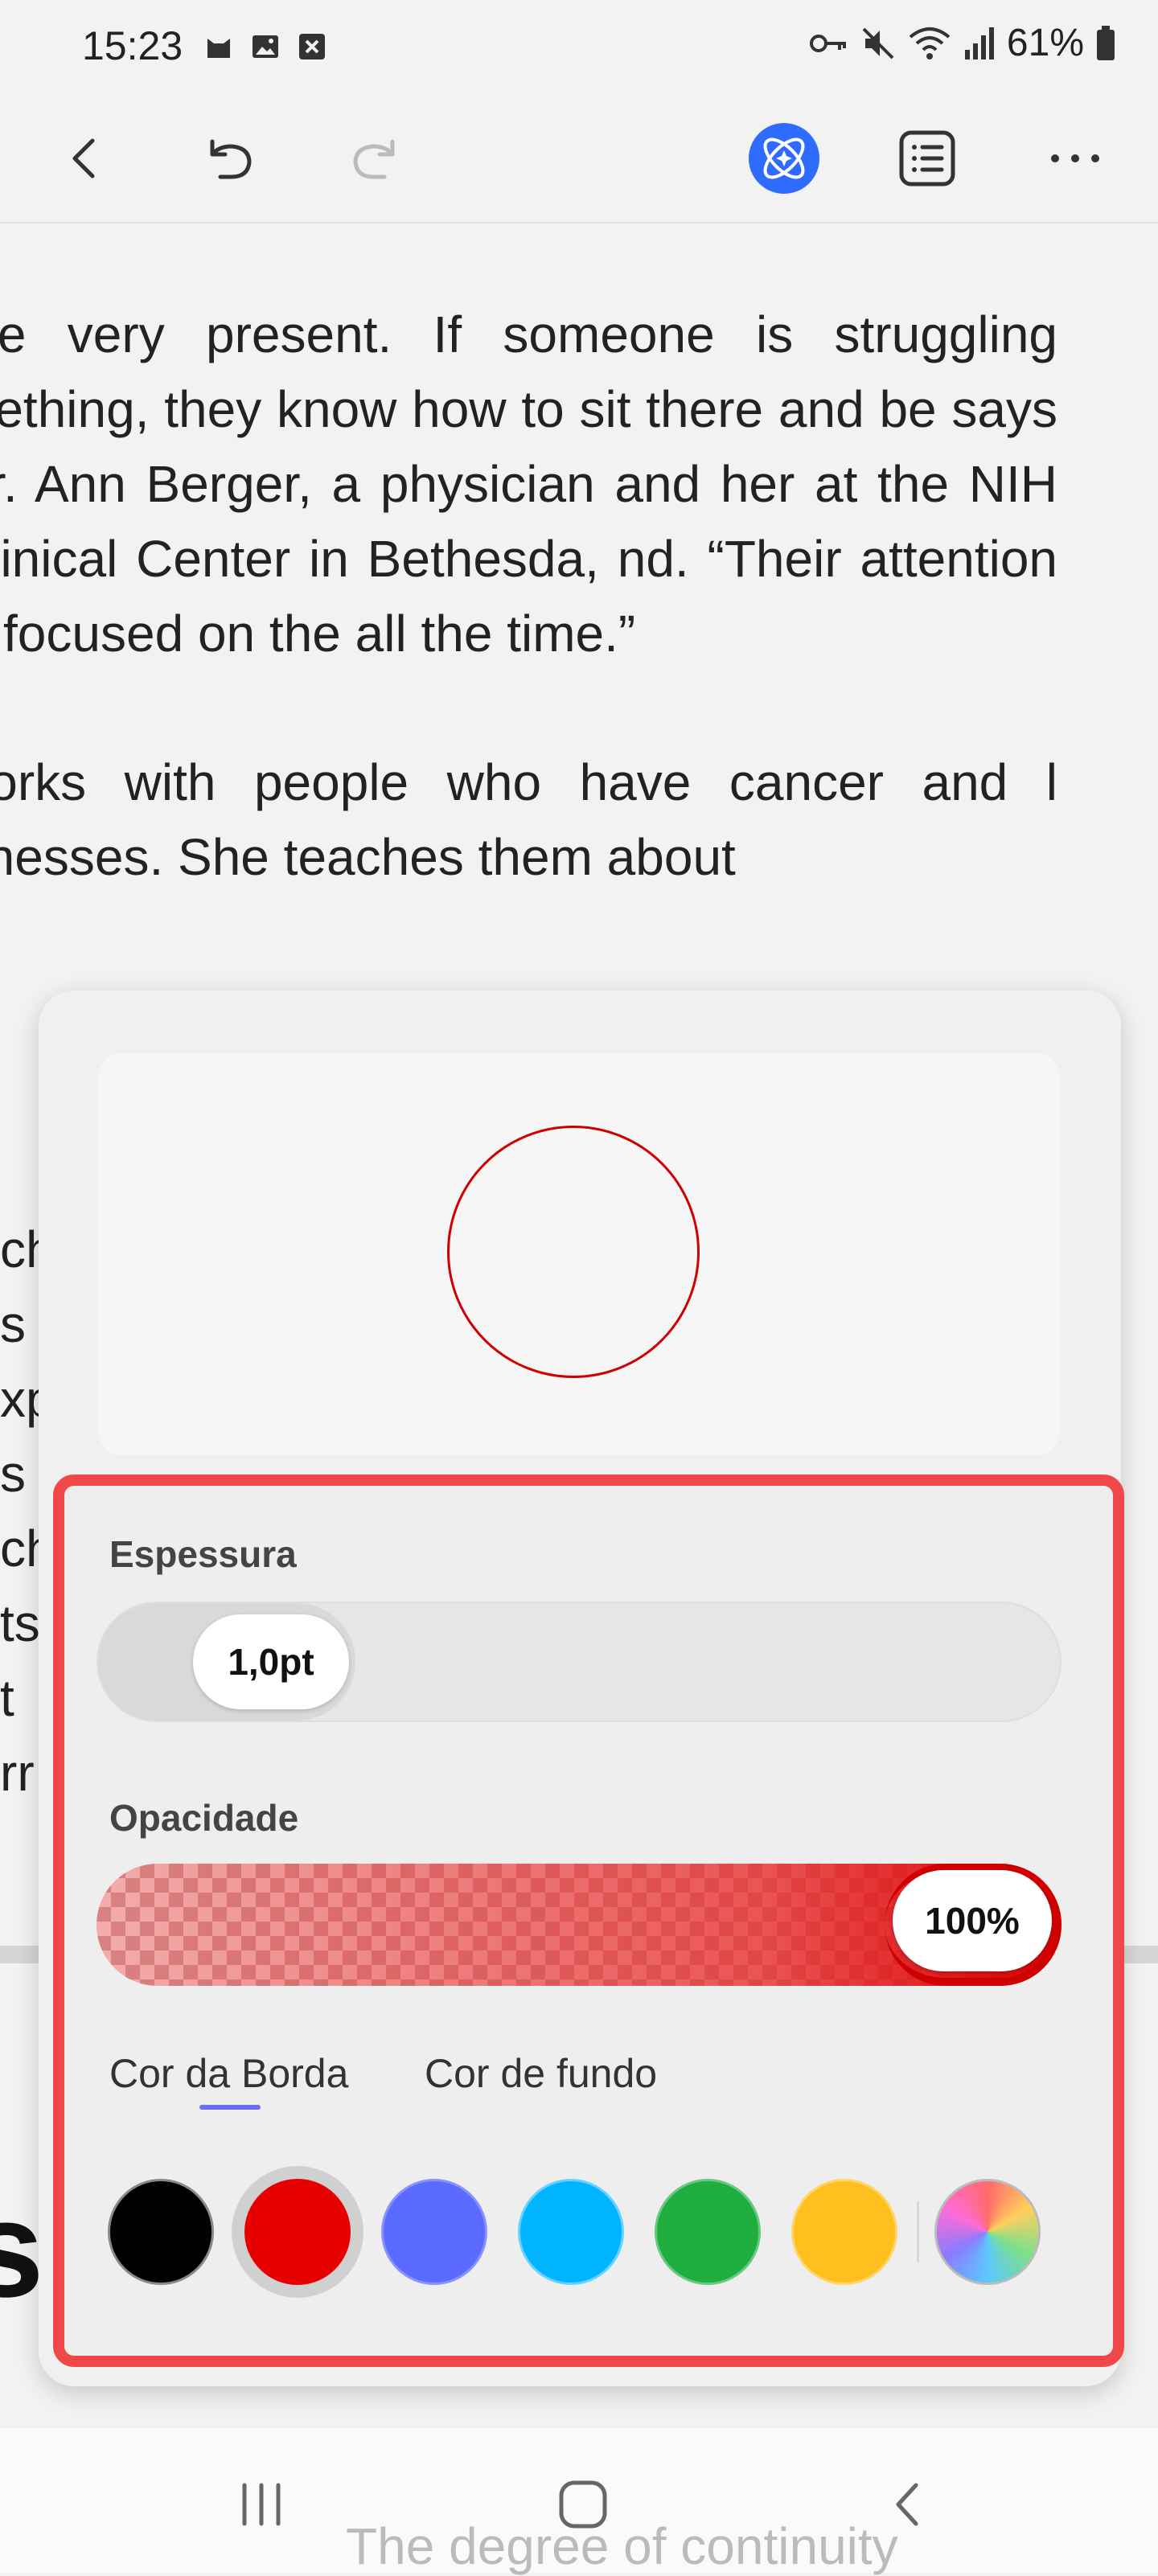 This screenshot has height=2576, width=1158. Describe the element at coordinates (541, 2073) in the screenshot. I see `tab-fill-color: Cor de fundo` at that location.